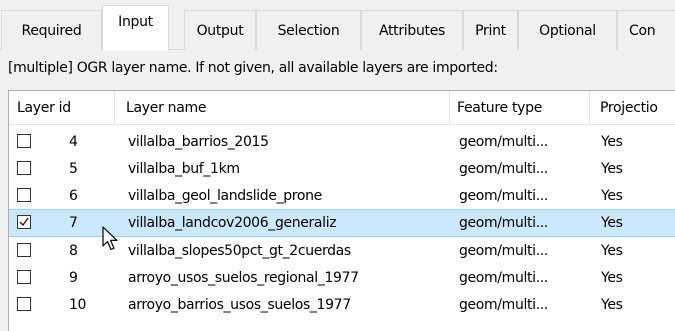 The height and width of the screenshot is (331, 675). I want to click on tab-label: Print, so click(490, 30).